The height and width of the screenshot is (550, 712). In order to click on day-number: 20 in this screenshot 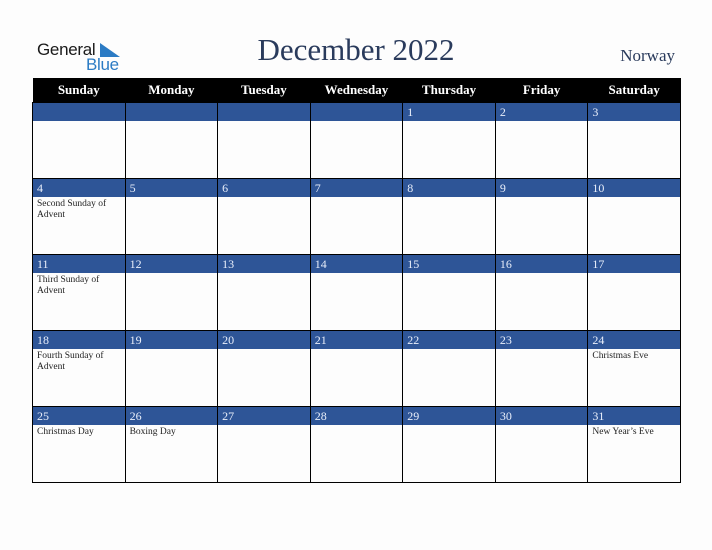, I will do `click(264, 340)`.